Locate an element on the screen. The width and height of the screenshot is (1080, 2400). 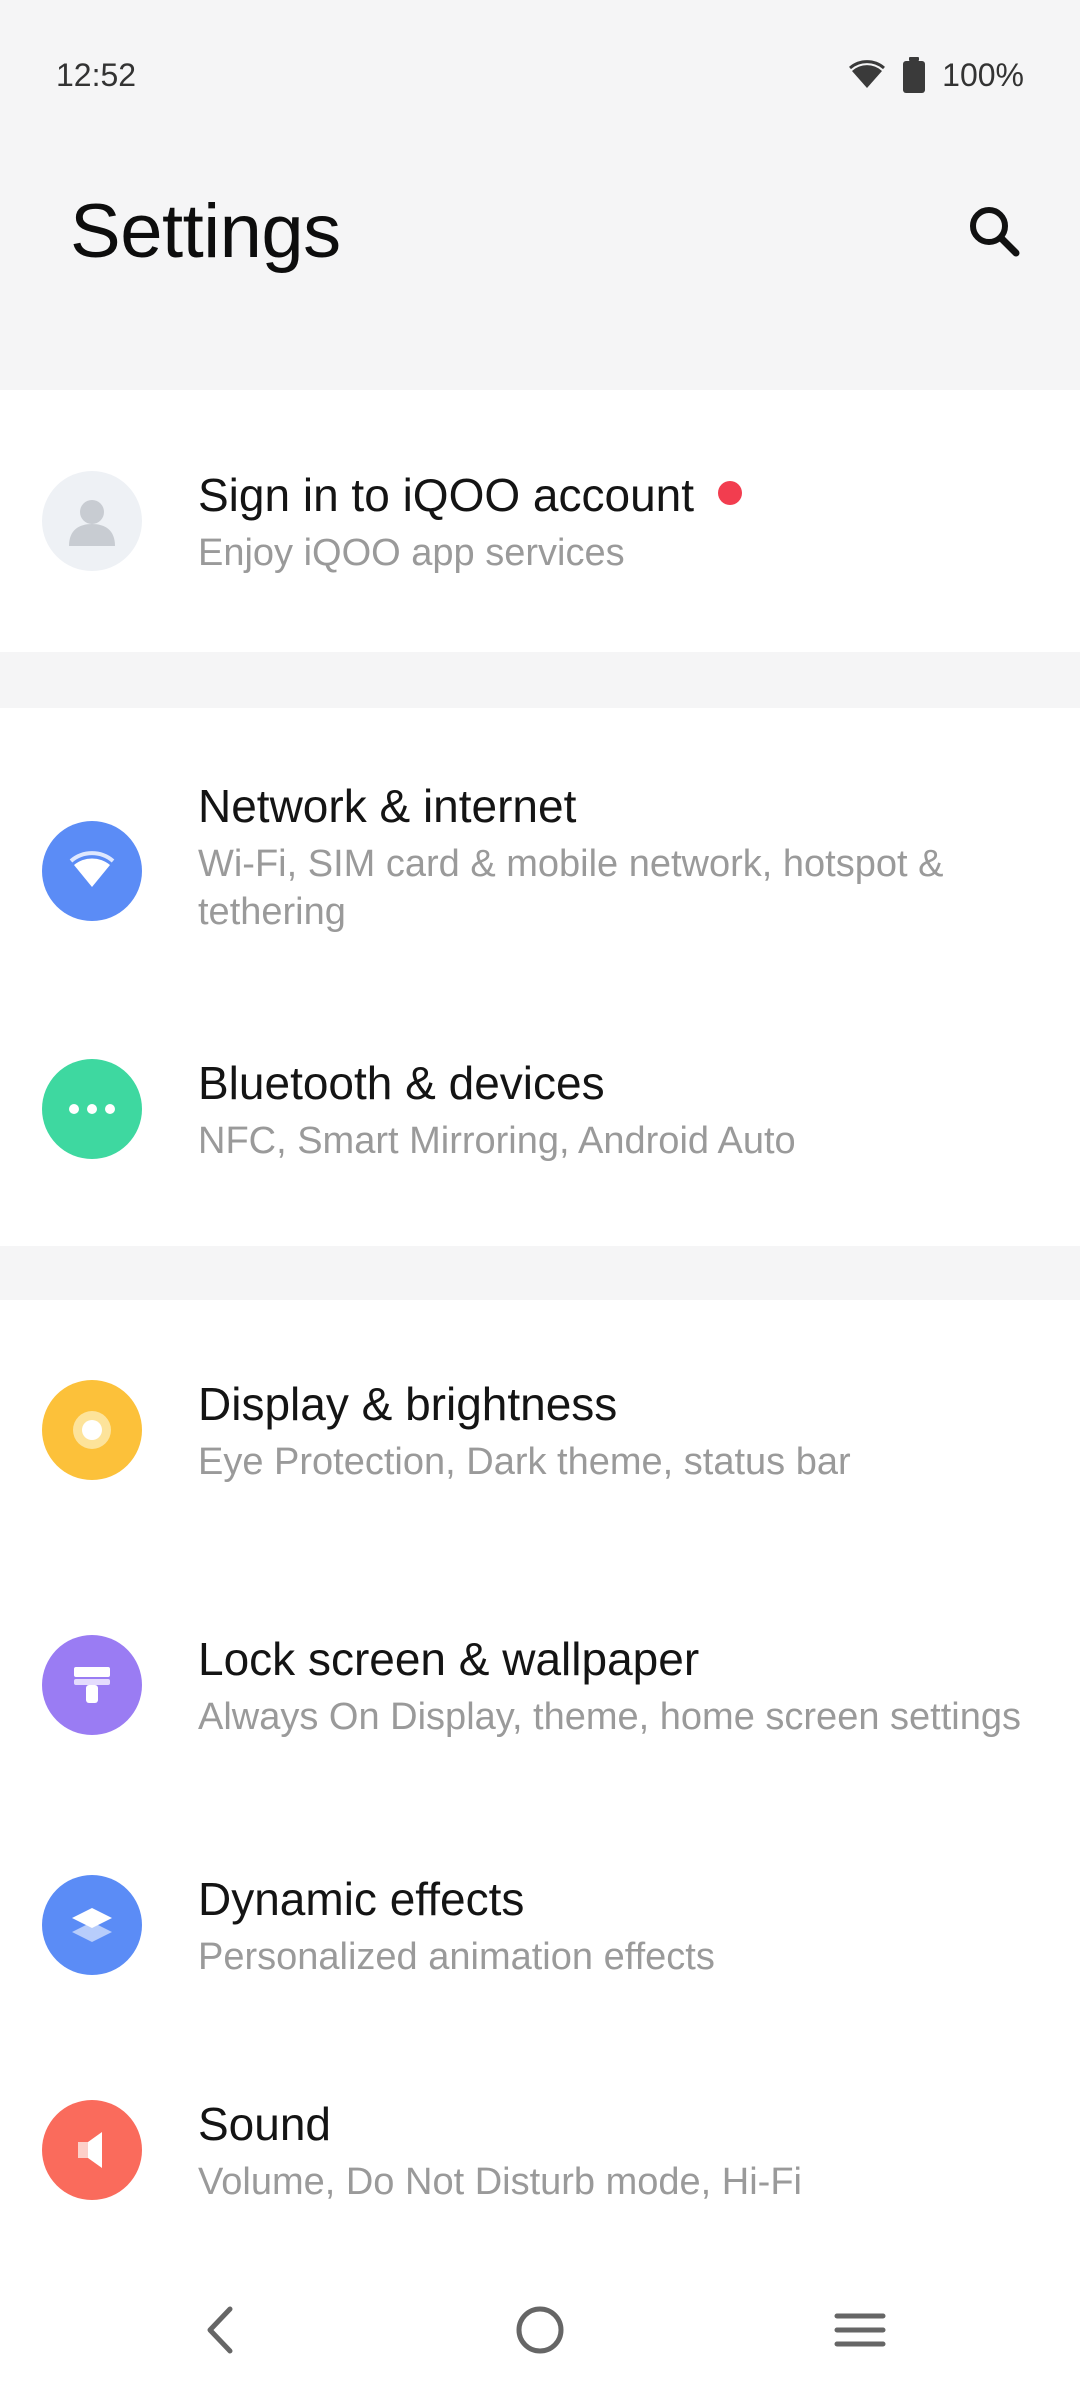
settings-item-sound: Sound Volume, Do Not Disturb mode, Hi-Fi is located at coordinates (540, 2150).